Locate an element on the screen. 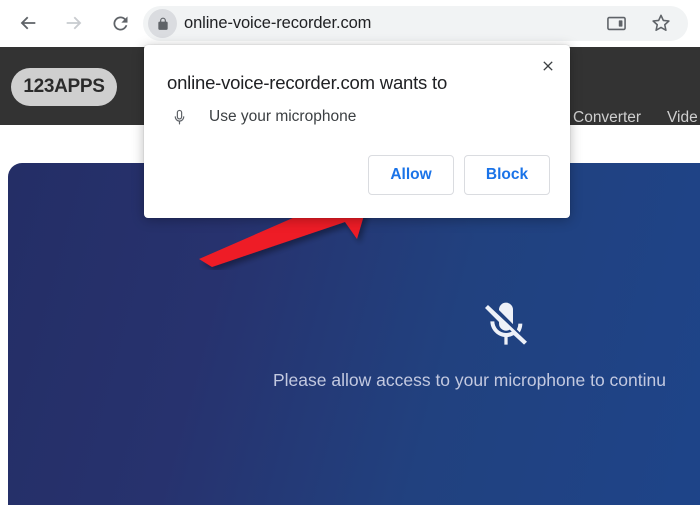 This screenshot has height=505, width=700. forward-button is located at coordinates (74, 23).